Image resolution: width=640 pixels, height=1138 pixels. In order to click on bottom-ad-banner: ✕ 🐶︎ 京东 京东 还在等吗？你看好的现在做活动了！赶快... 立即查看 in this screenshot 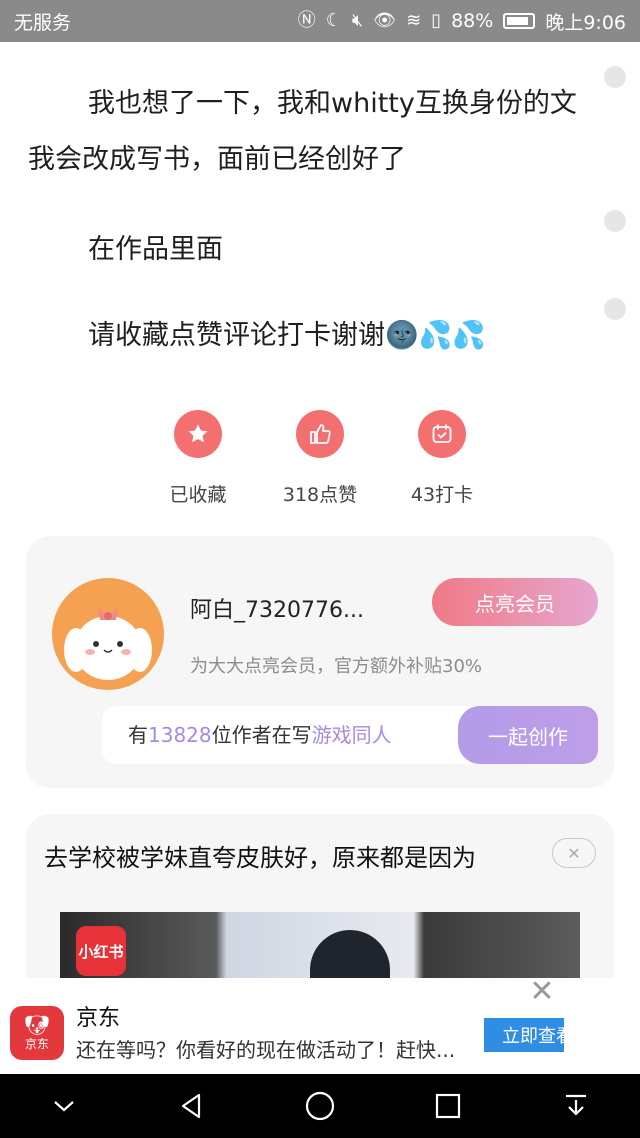, I will do `click(320, 1025)`.